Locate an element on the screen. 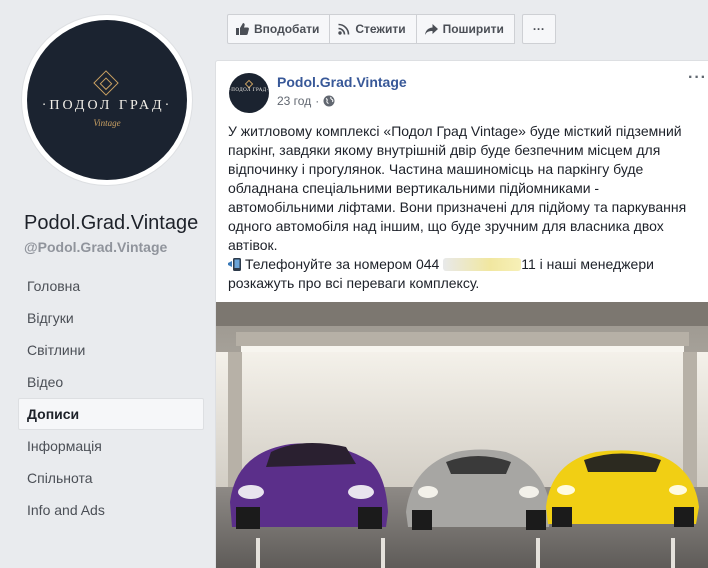 This screenshot has height=568, width=708. logo-subtext: Vintage is located at coordinates (107, 123).